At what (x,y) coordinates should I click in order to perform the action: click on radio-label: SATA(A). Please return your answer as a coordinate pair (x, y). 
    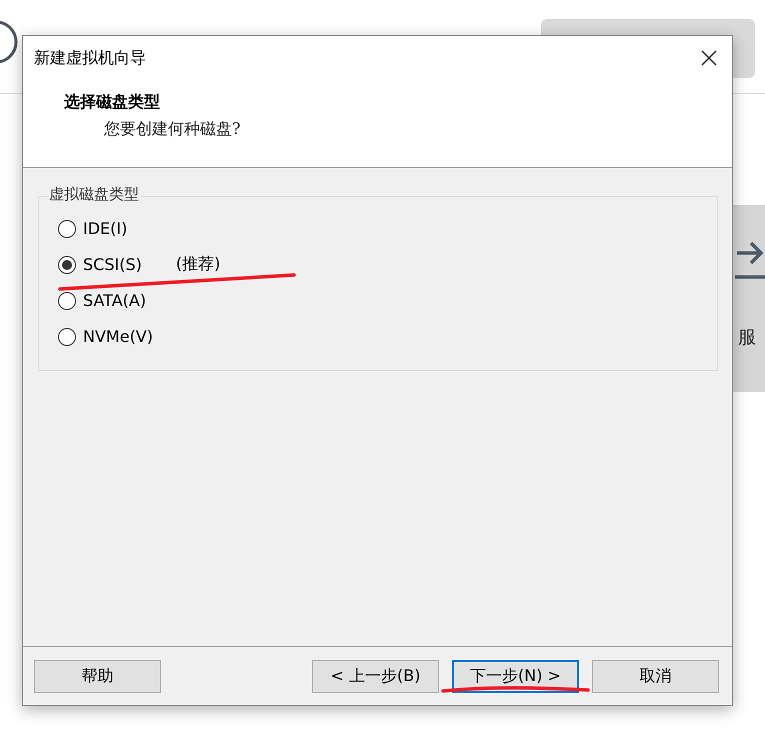
    Looking at the image, I should click on (114, 300).